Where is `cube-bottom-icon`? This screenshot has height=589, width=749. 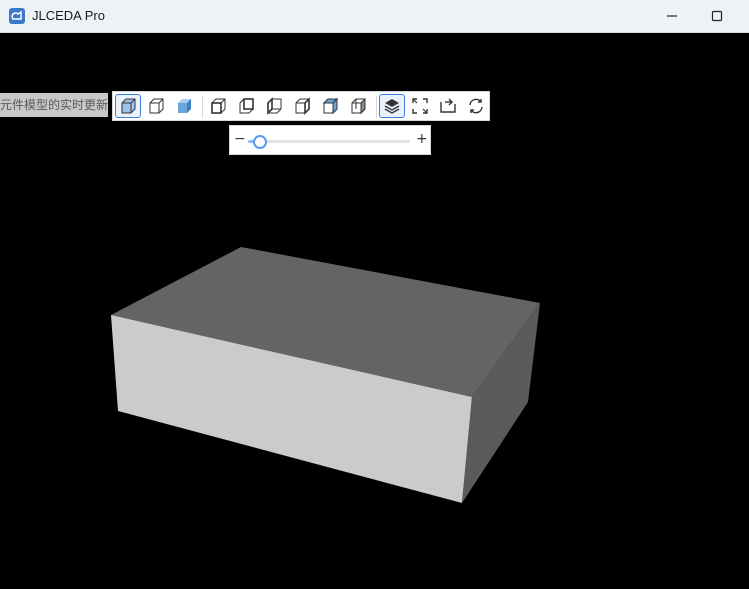 cube-bottom-icon is located at coordinates (358, 106).